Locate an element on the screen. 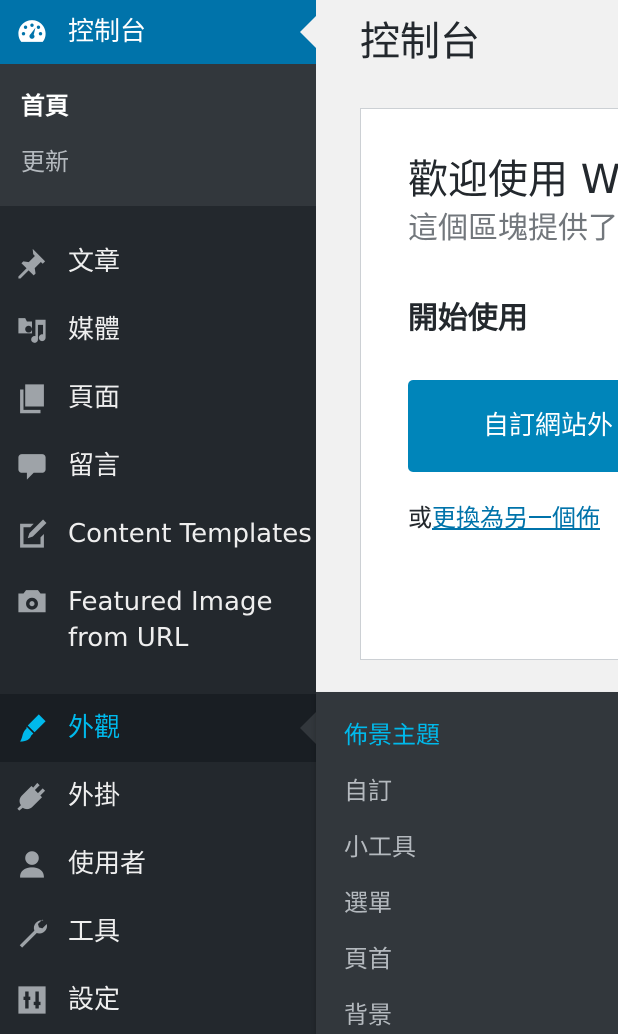  user-icon is located at coordinates (32, 864).